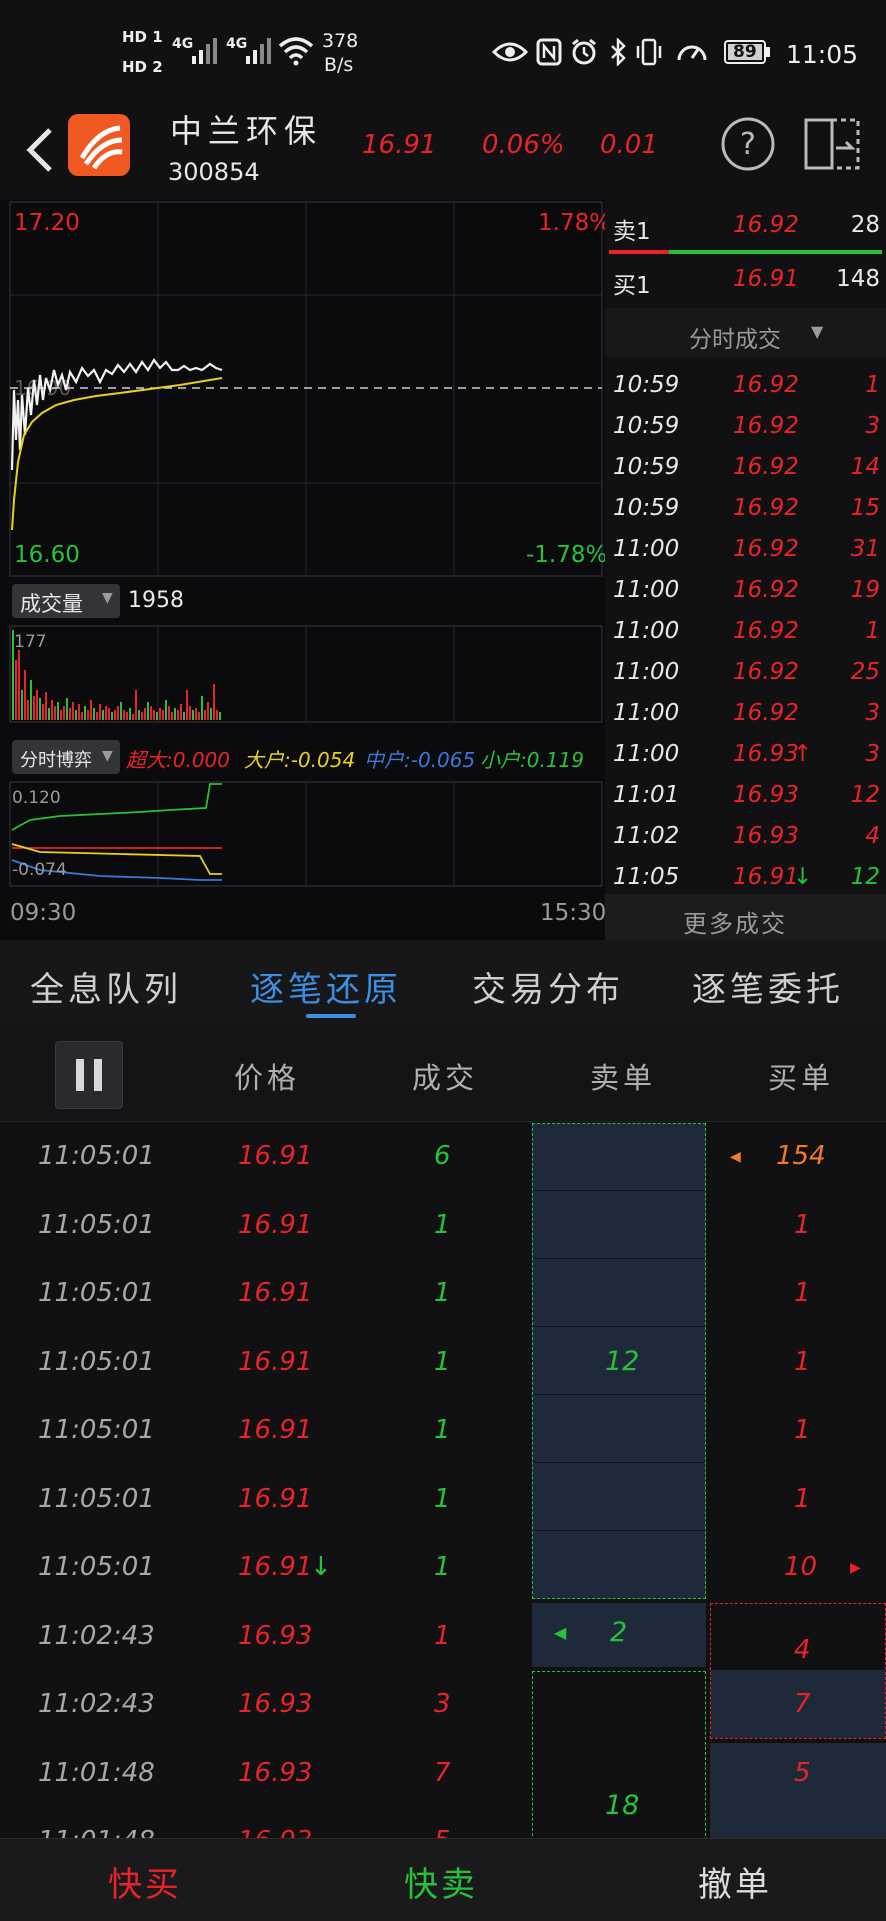 The height and width of the screenshot is (1921, 886). Describe the element at coordinates (445, 1078) in the screenshot. I see `header-deal: 成交` at that location.